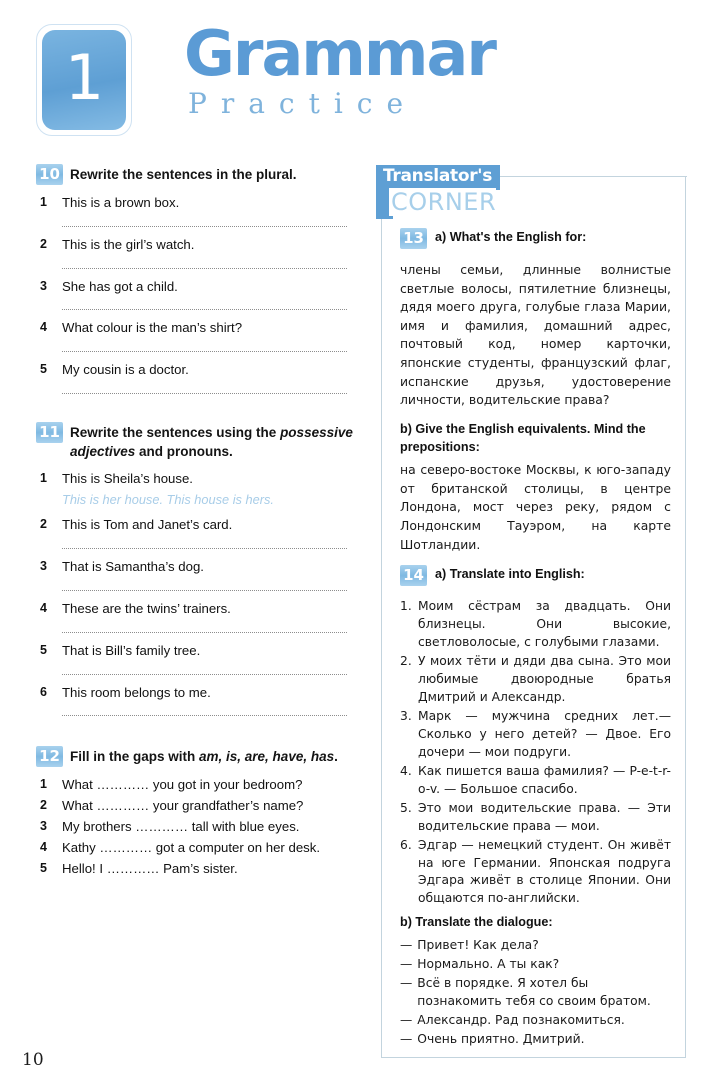  I want to click on question-number: 6, so click(43, 691).